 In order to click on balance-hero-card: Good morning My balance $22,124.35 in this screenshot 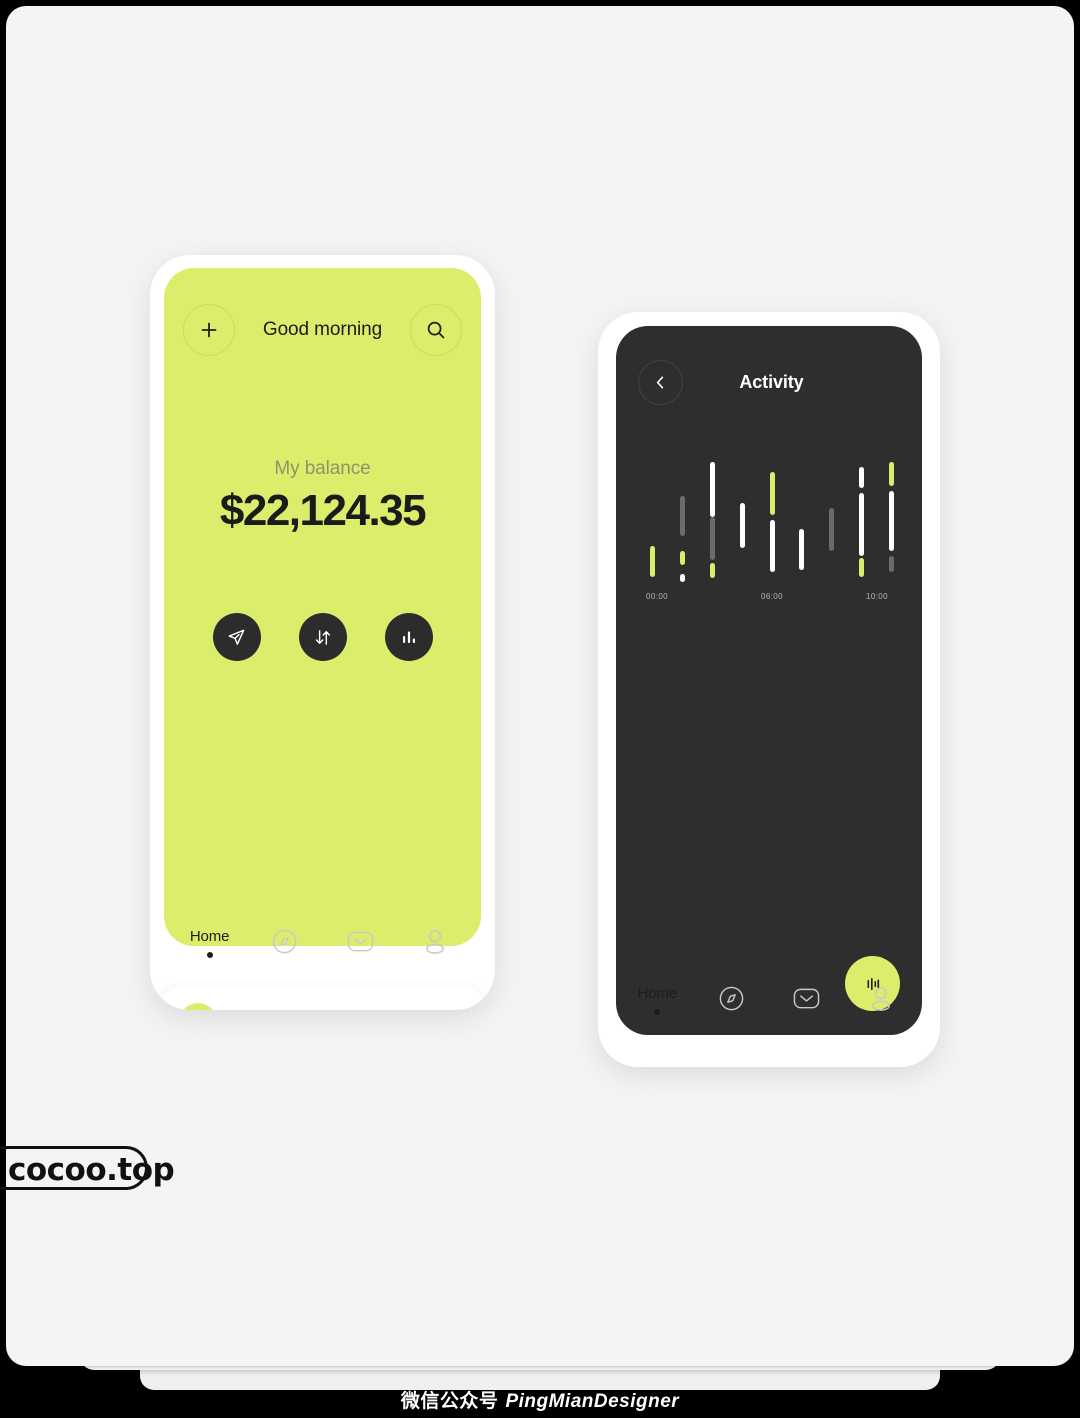, I will do `click(322, 607)`.